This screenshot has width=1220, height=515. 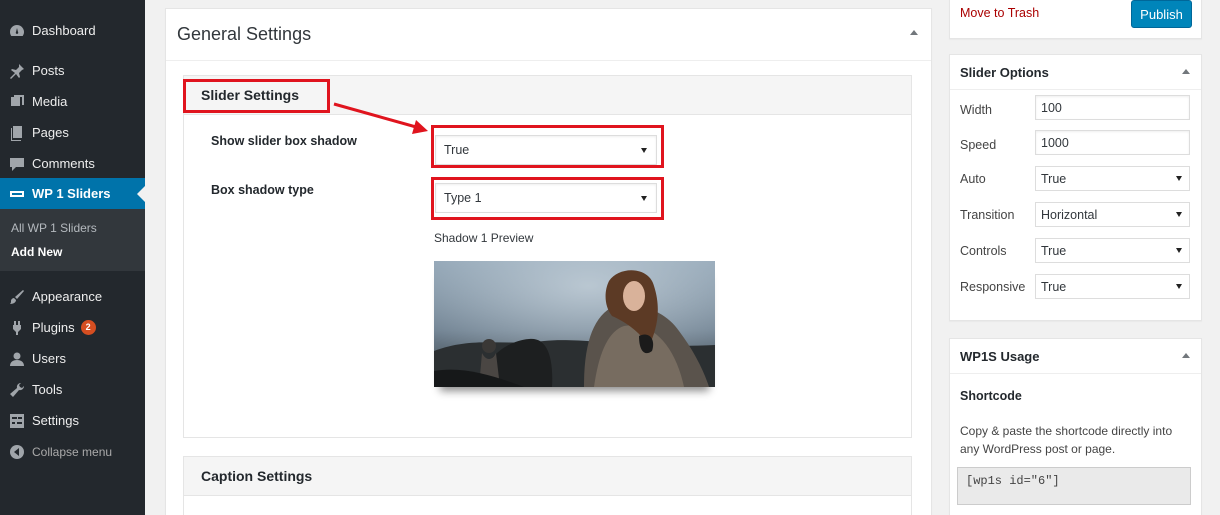 I want to click on publish-box: Move to Trash Publish, so click(x=1075, y=19).